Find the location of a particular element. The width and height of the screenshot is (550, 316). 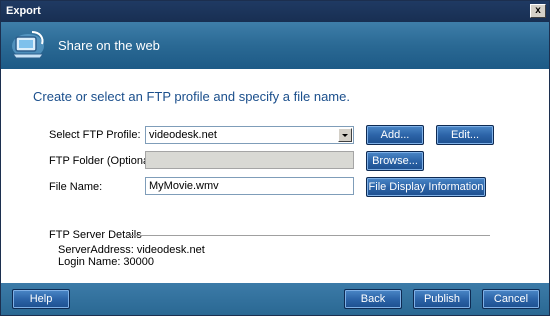

share-web-icon is located at coordinates (28, 45).